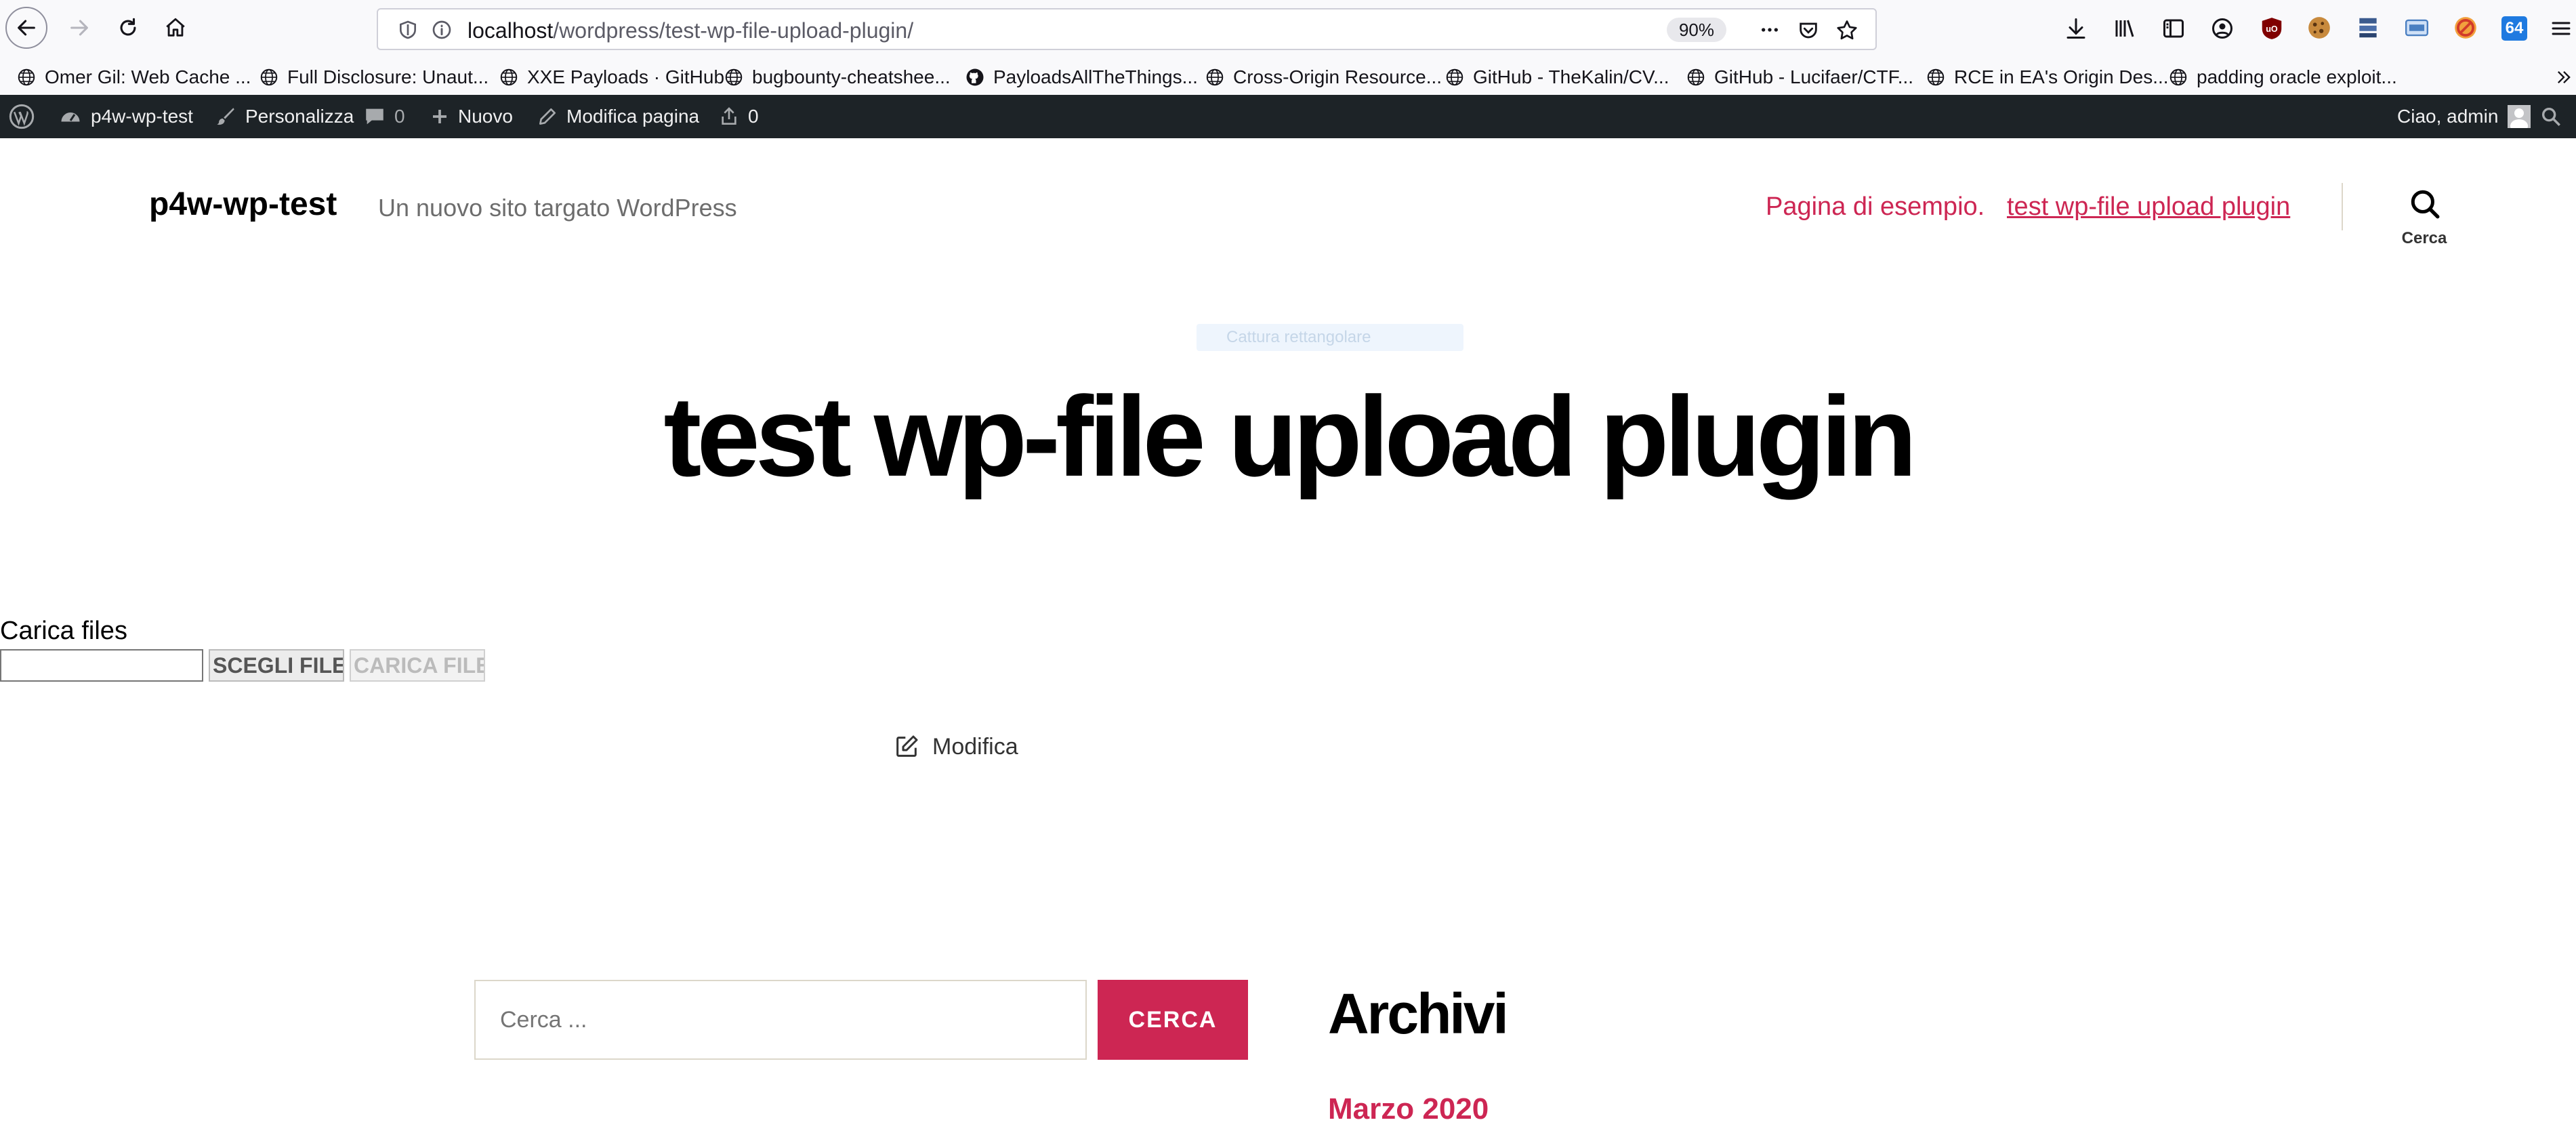 This screenshot has height=1135, width=2576. I want to click on home-button, so click(175, 28).